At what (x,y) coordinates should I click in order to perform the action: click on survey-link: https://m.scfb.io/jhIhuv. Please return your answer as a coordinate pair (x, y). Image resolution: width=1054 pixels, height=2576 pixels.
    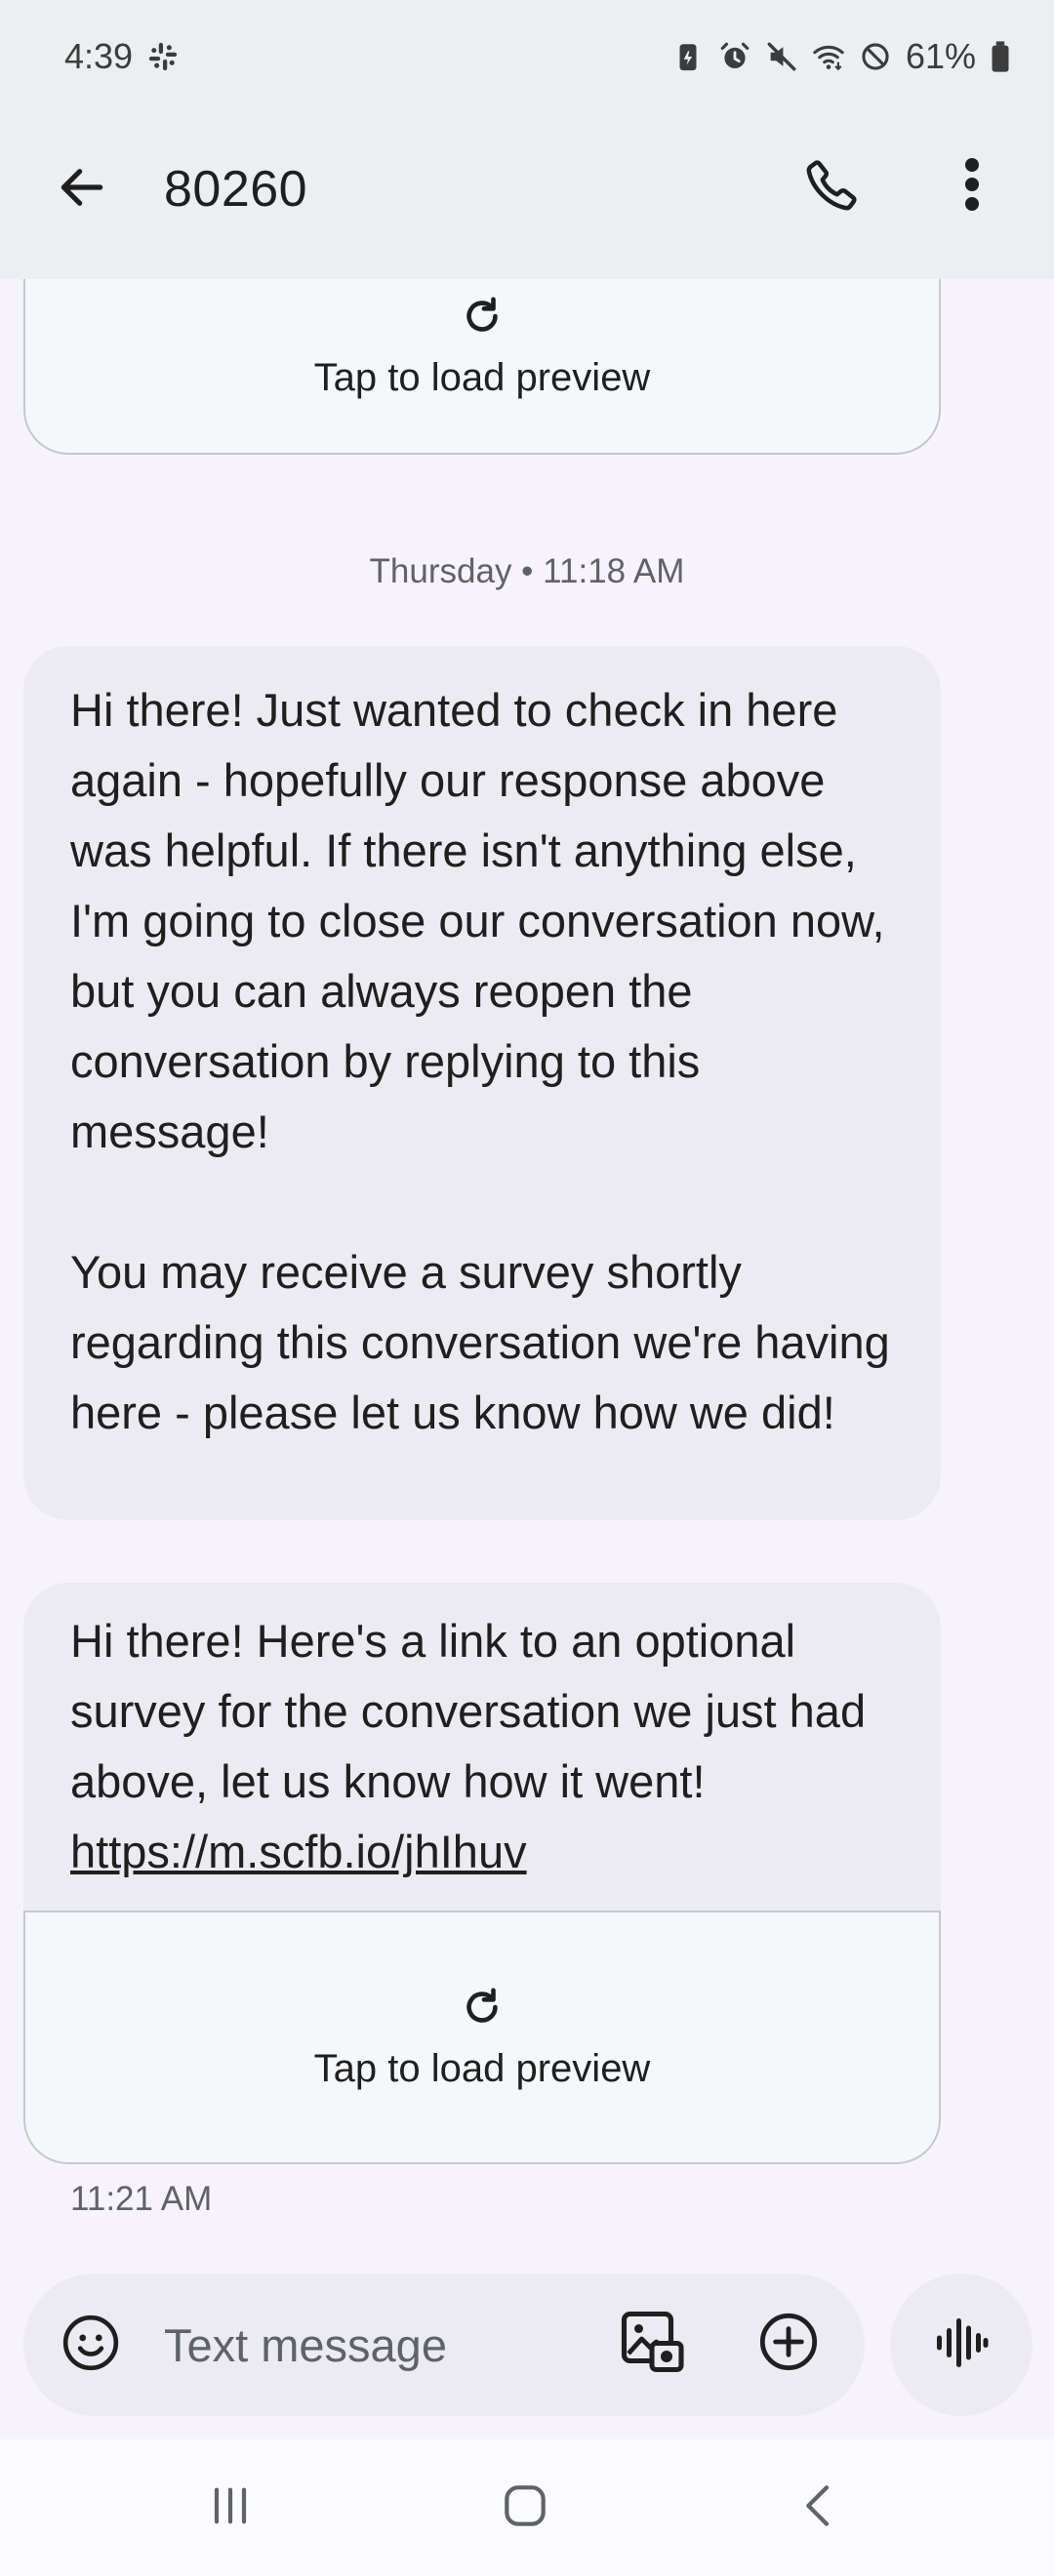
    Looking at the image, I should click on (298, 1851).